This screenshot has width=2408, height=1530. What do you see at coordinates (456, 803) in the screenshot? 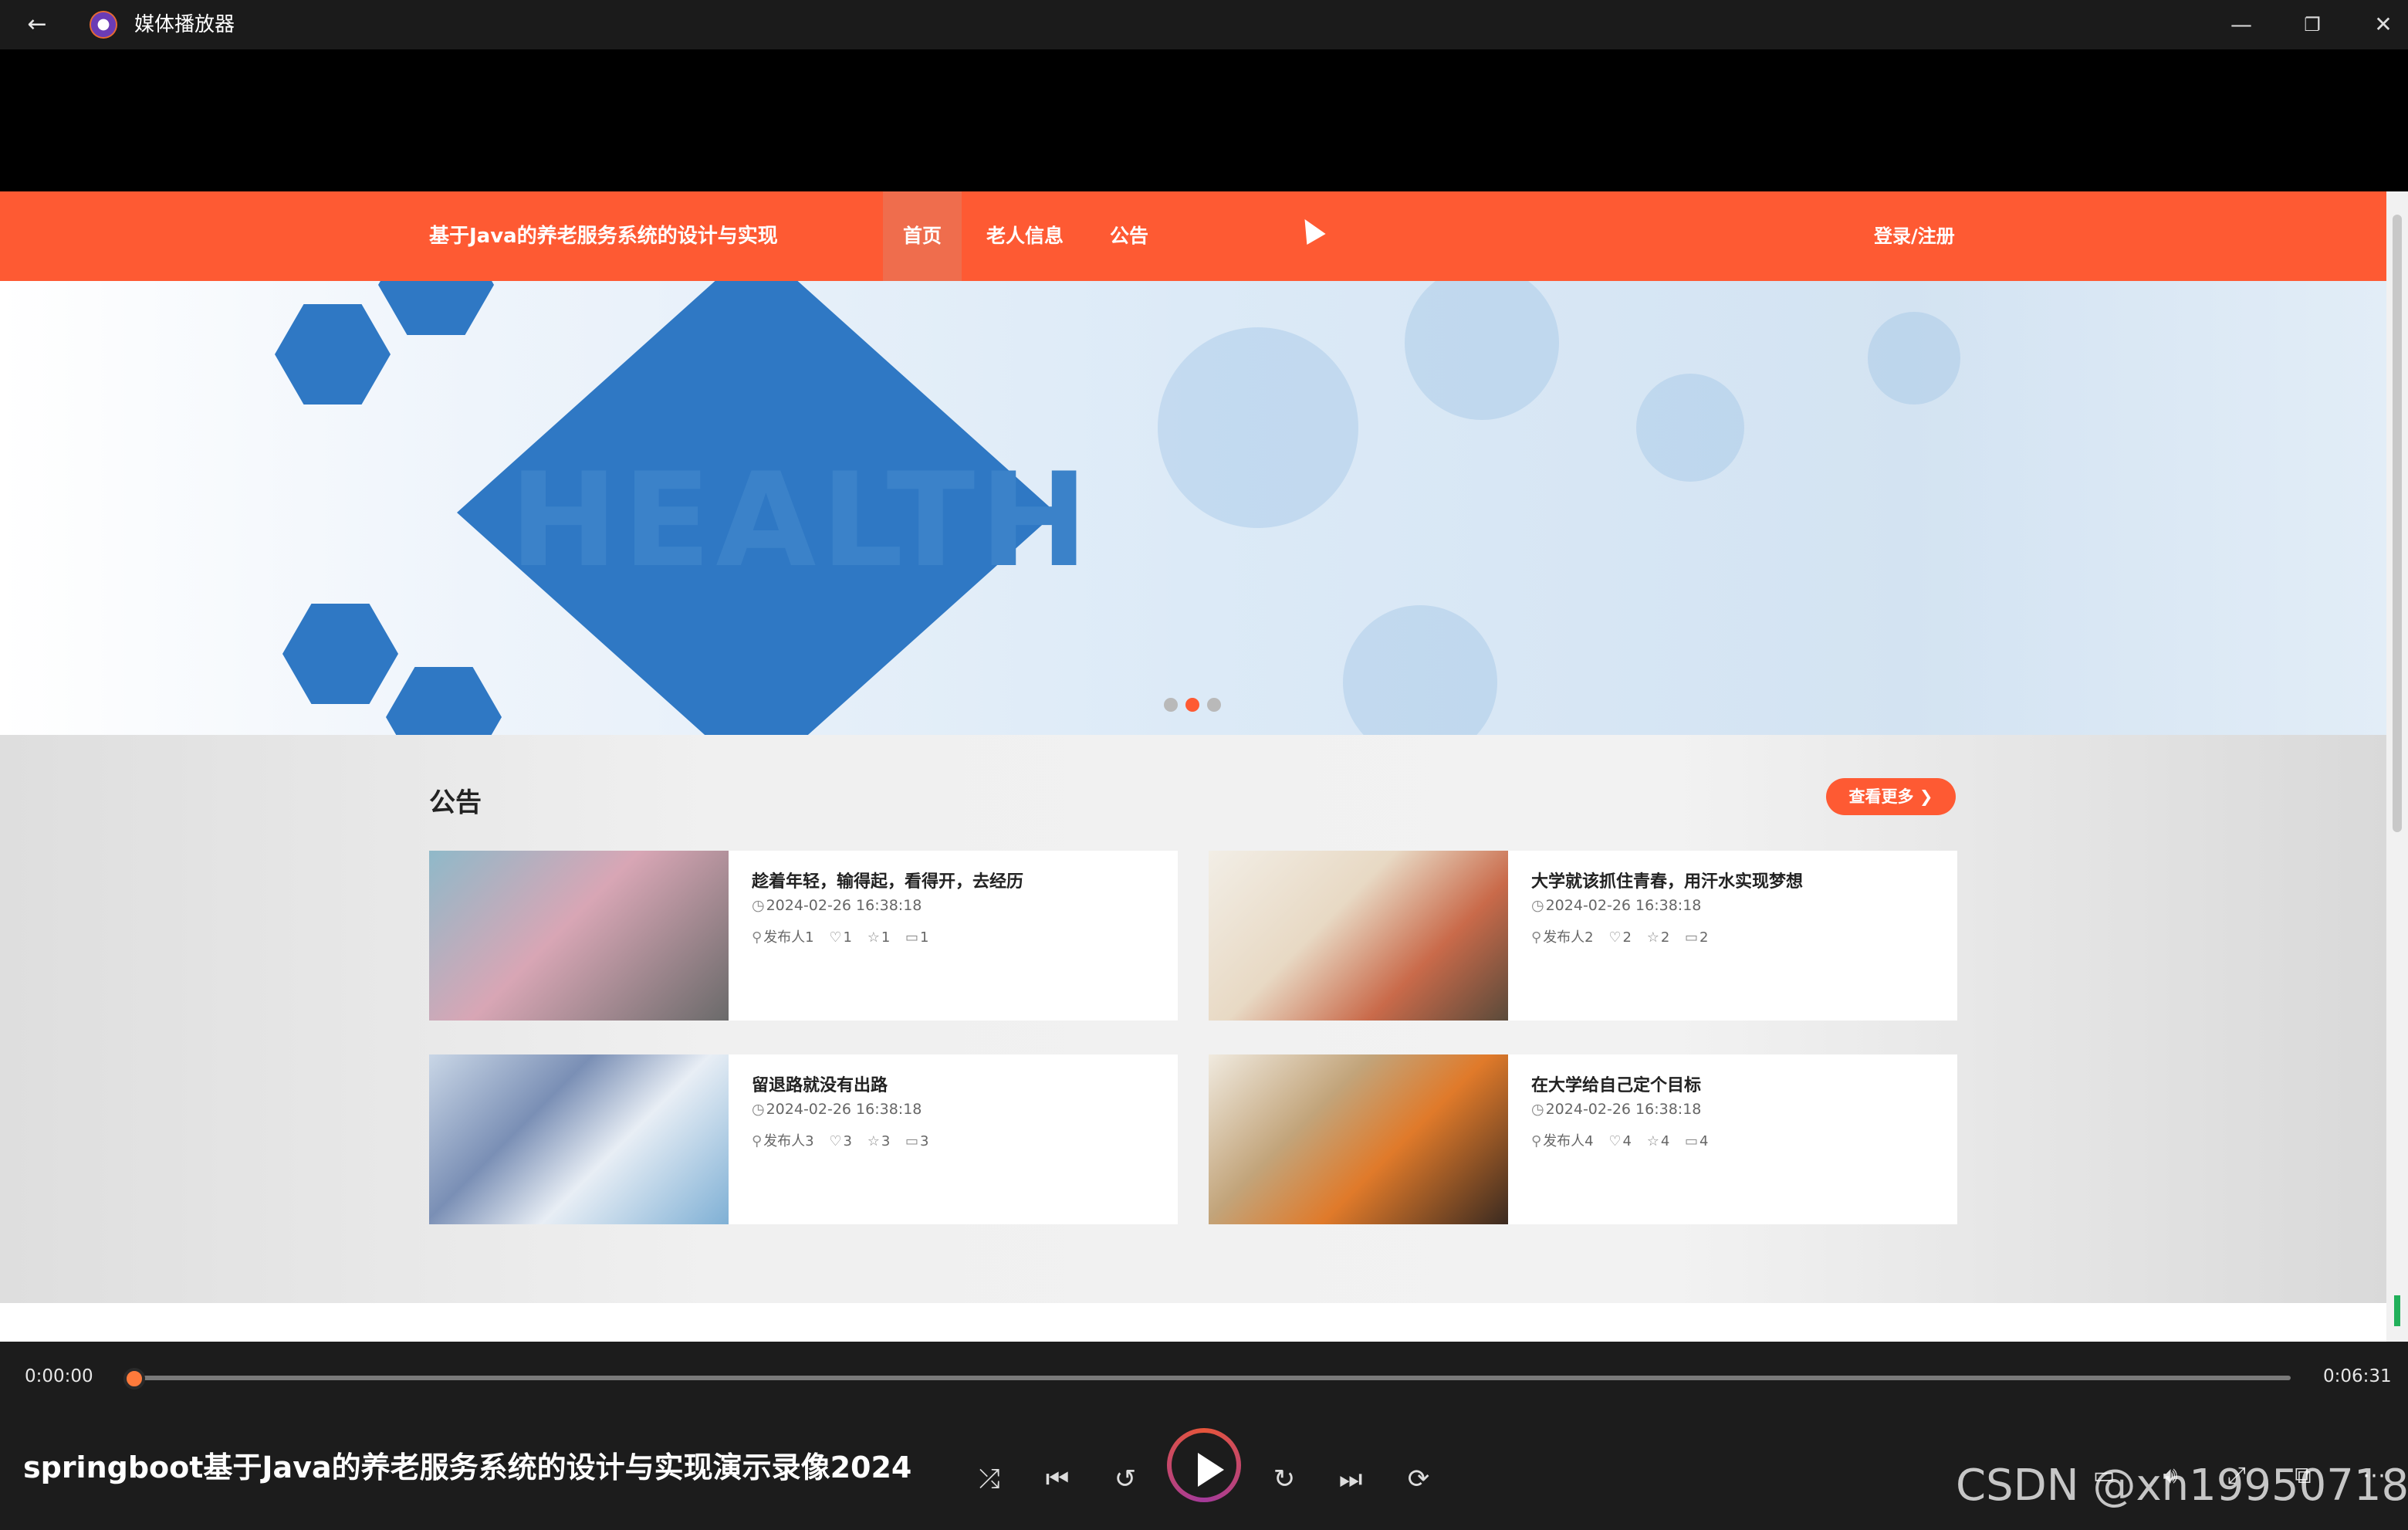
I see `notice-section-title: 公告` at bounding box center [456, 803].